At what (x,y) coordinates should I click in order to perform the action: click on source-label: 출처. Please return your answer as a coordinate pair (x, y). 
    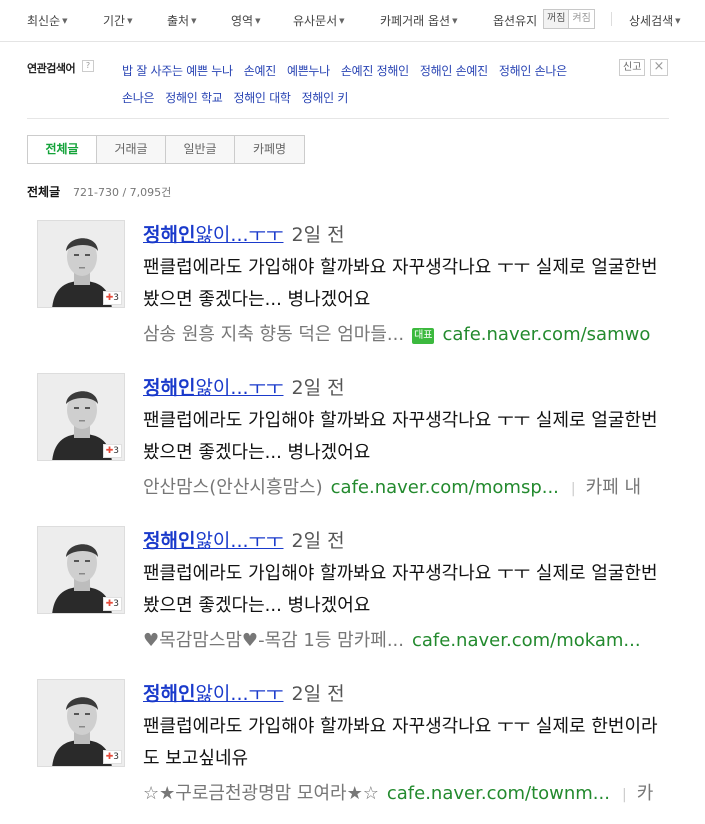
    Looking at the image, I should click on (178, 21).